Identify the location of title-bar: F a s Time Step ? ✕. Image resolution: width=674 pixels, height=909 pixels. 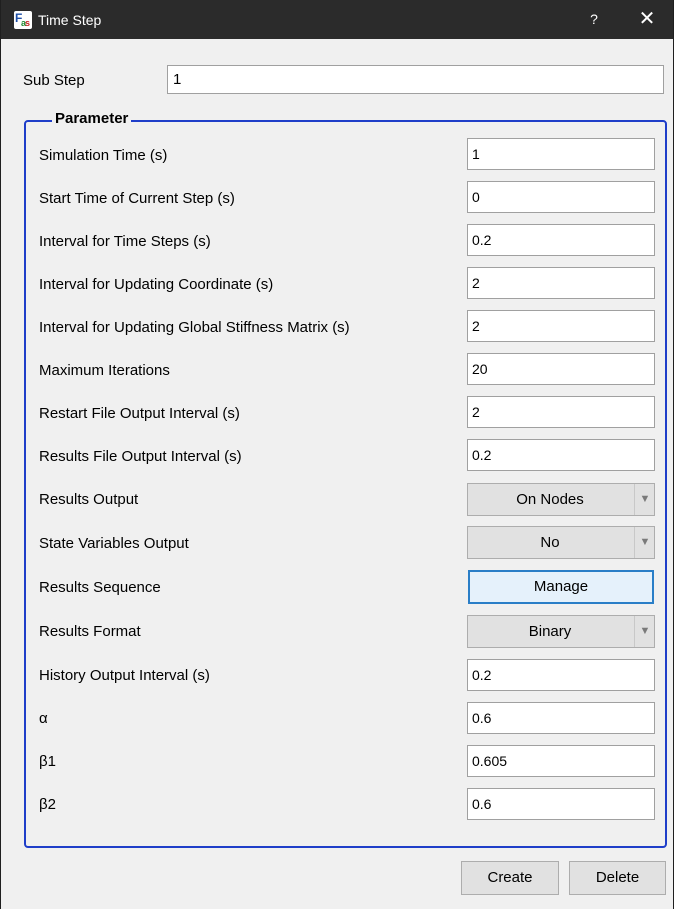
(337, 19).